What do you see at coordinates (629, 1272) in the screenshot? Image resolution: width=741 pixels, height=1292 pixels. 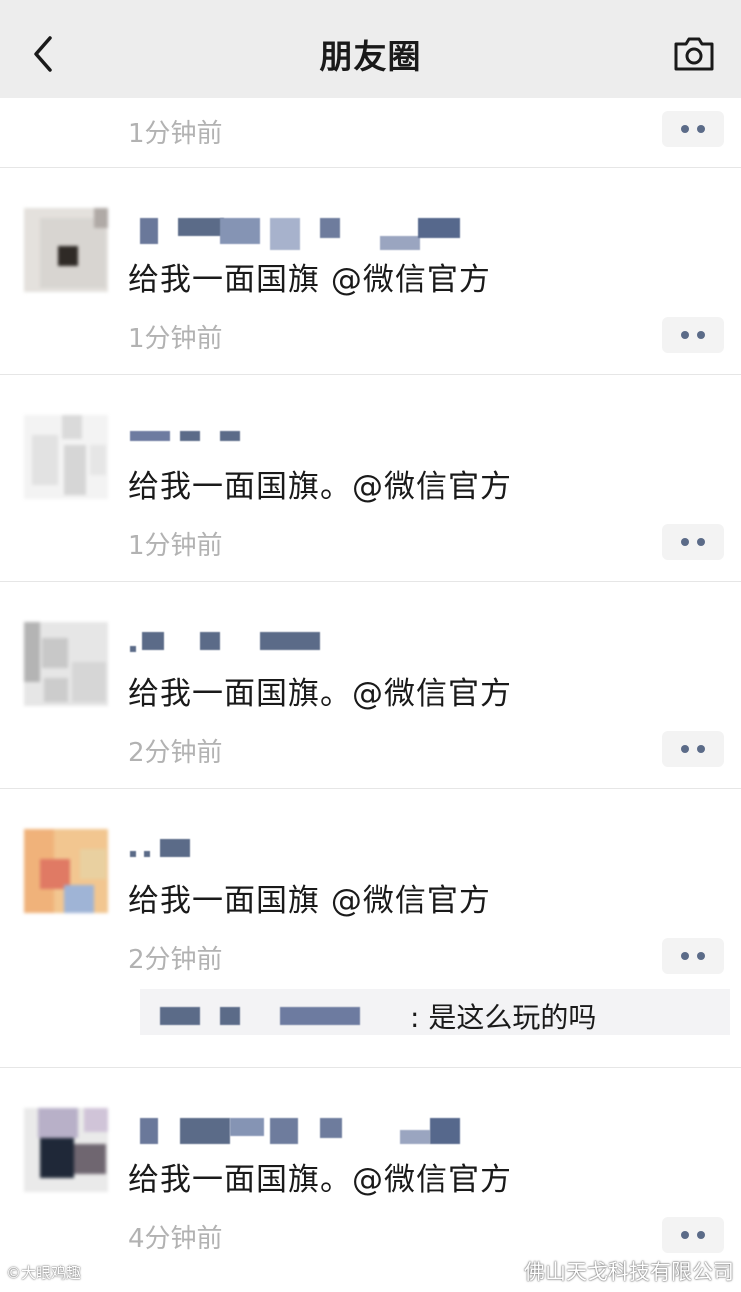 I see `watermark-right: 佛山天戈科技有限公司` at bounding box center [629, 1272].